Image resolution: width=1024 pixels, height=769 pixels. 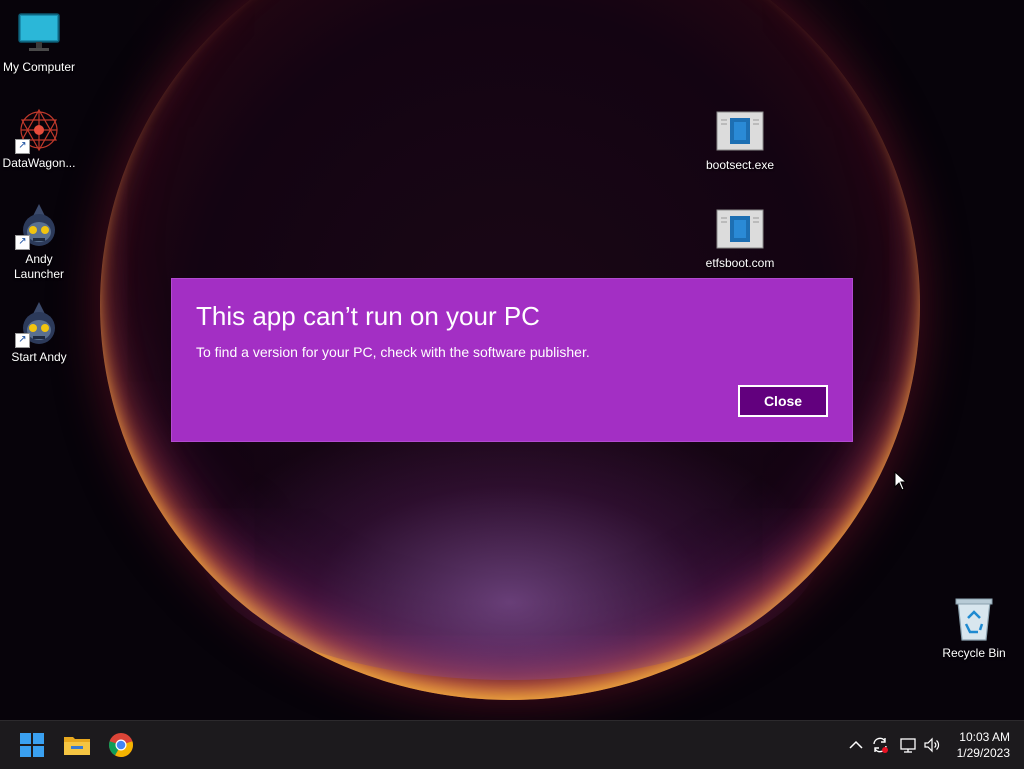 What do you see at coordinates (39, 67) in the screenshot?
I see `desktop-icon-label: My Computer` at bounding box center [39, 67].